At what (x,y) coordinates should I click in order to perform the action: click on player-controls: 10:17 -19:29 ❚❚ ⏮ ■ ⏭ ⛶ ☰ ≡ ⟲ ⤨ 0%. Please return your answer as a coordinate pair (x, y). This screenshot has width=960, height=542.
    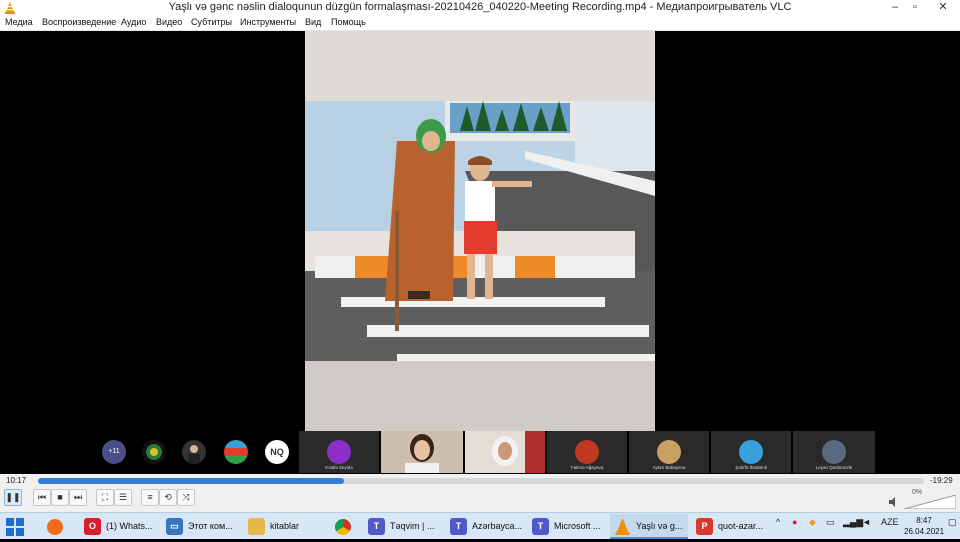
    Looking at the image, I should click on (480, 493).